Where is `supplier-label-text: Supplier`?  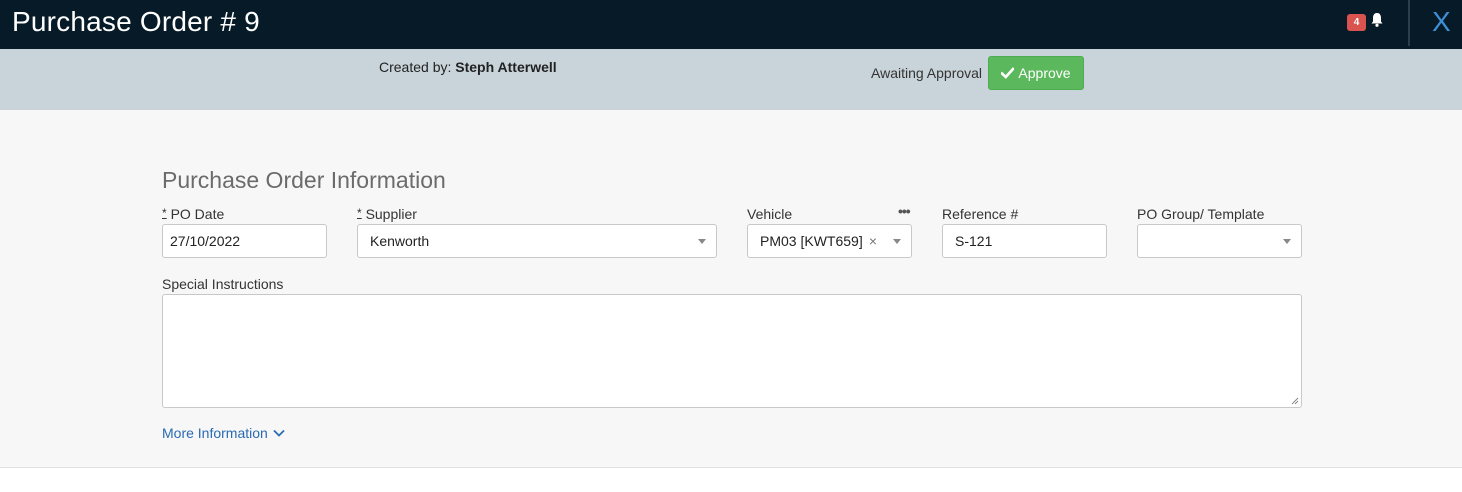 supplier-label-text: Supplier is located at coordinates (391, 214).